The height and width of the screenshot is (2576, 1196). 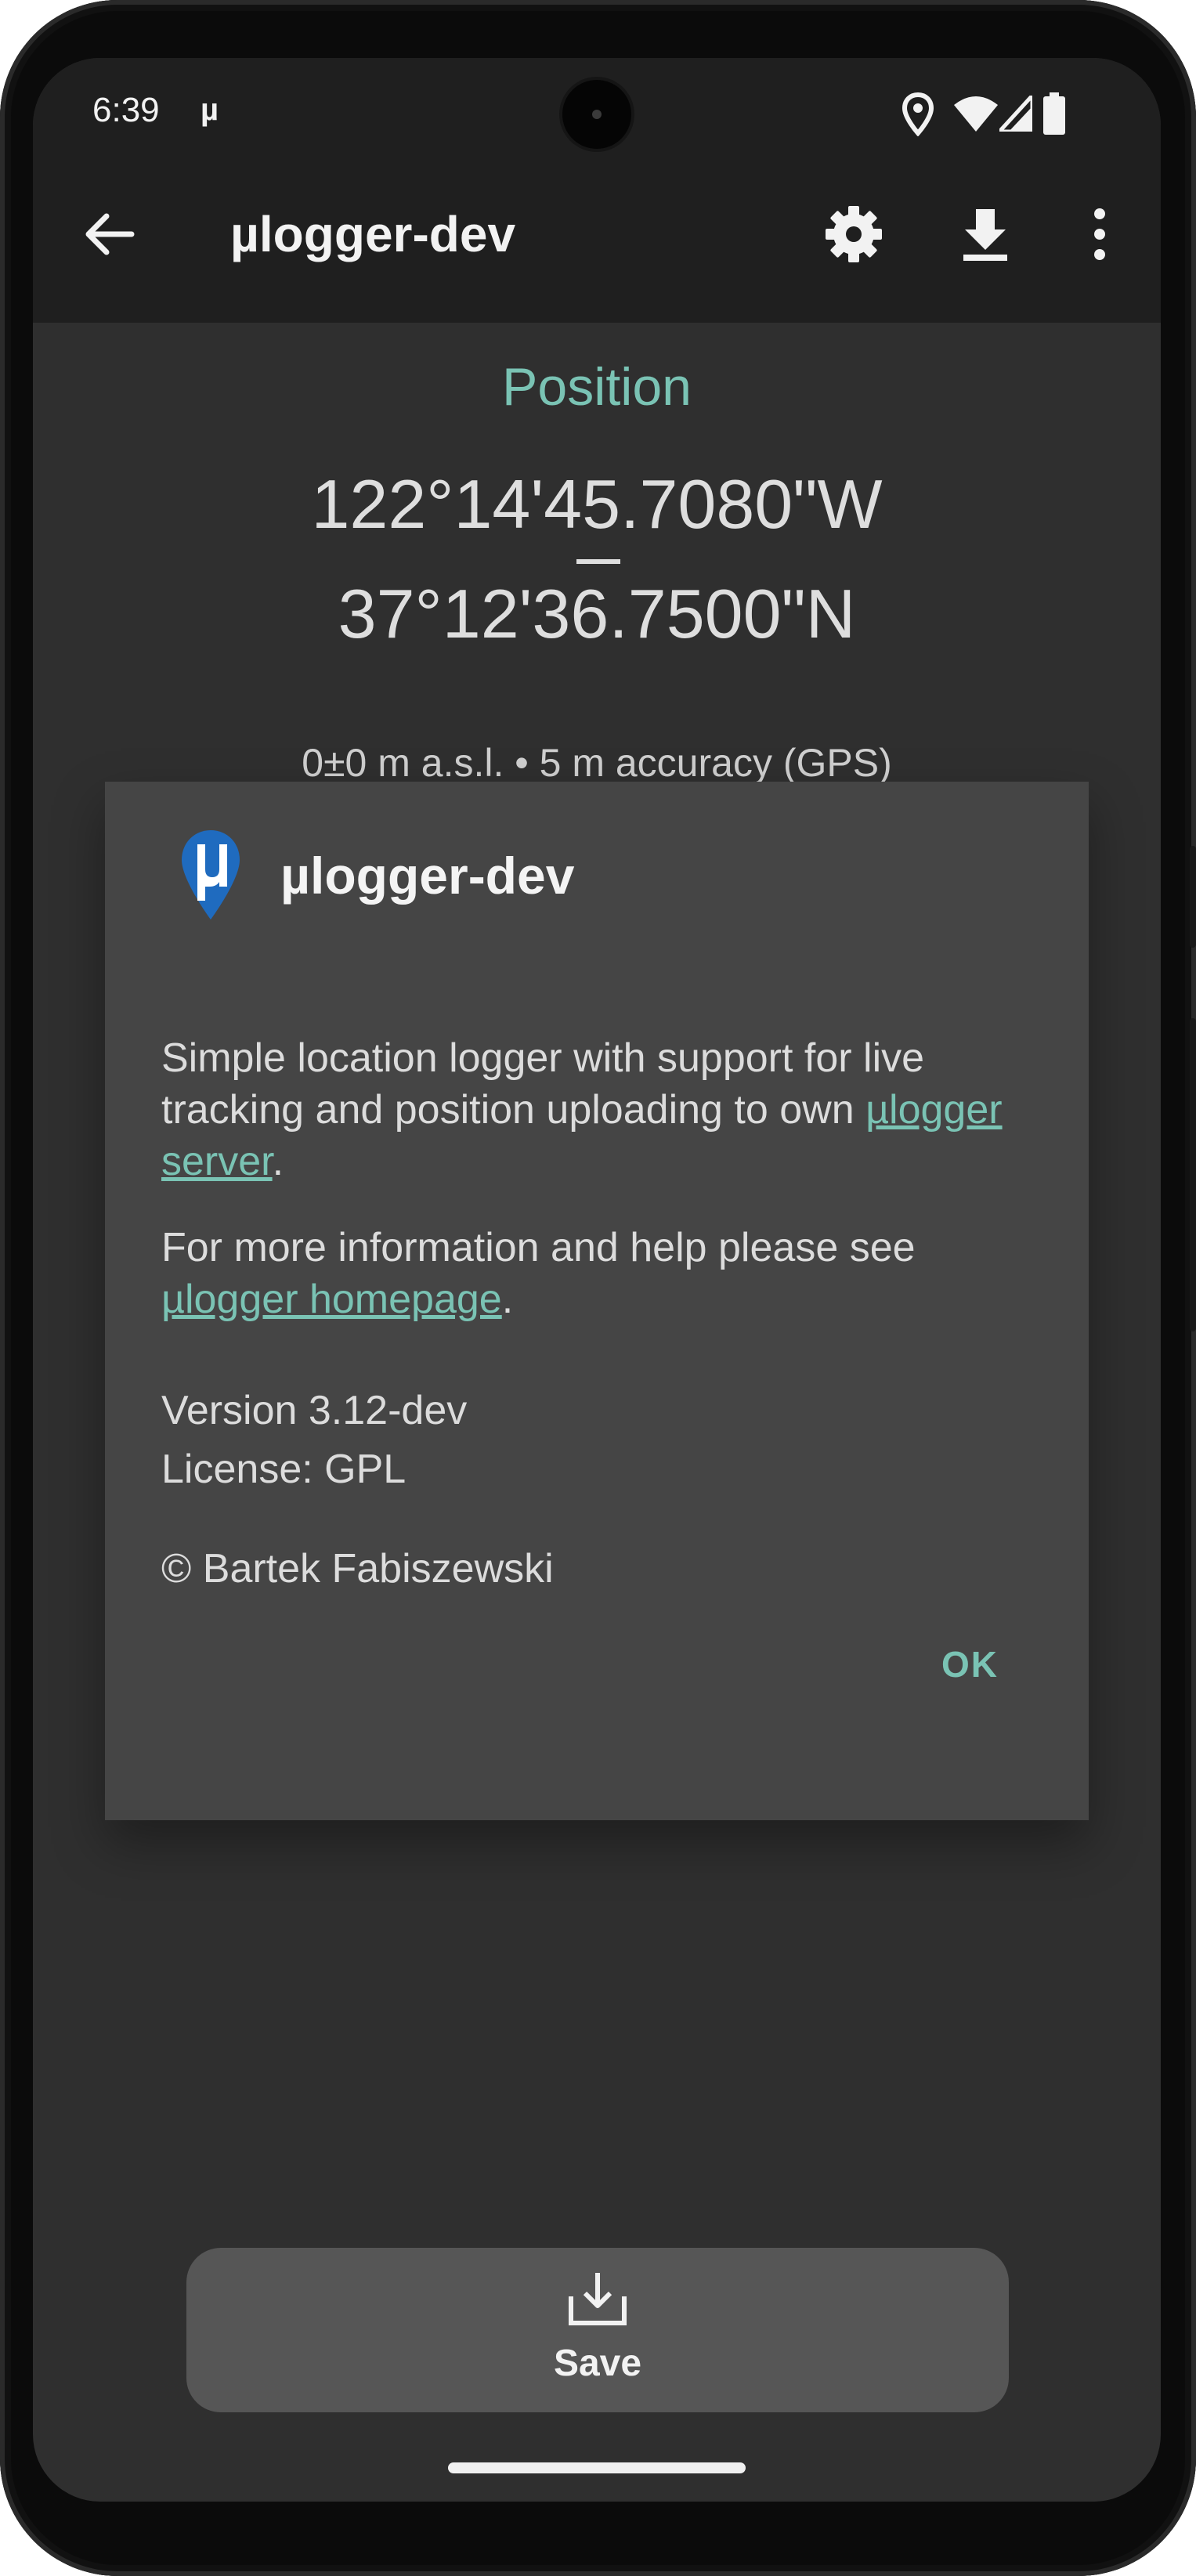 I want to click on save-button: Save, so click(x=597, y=2330).